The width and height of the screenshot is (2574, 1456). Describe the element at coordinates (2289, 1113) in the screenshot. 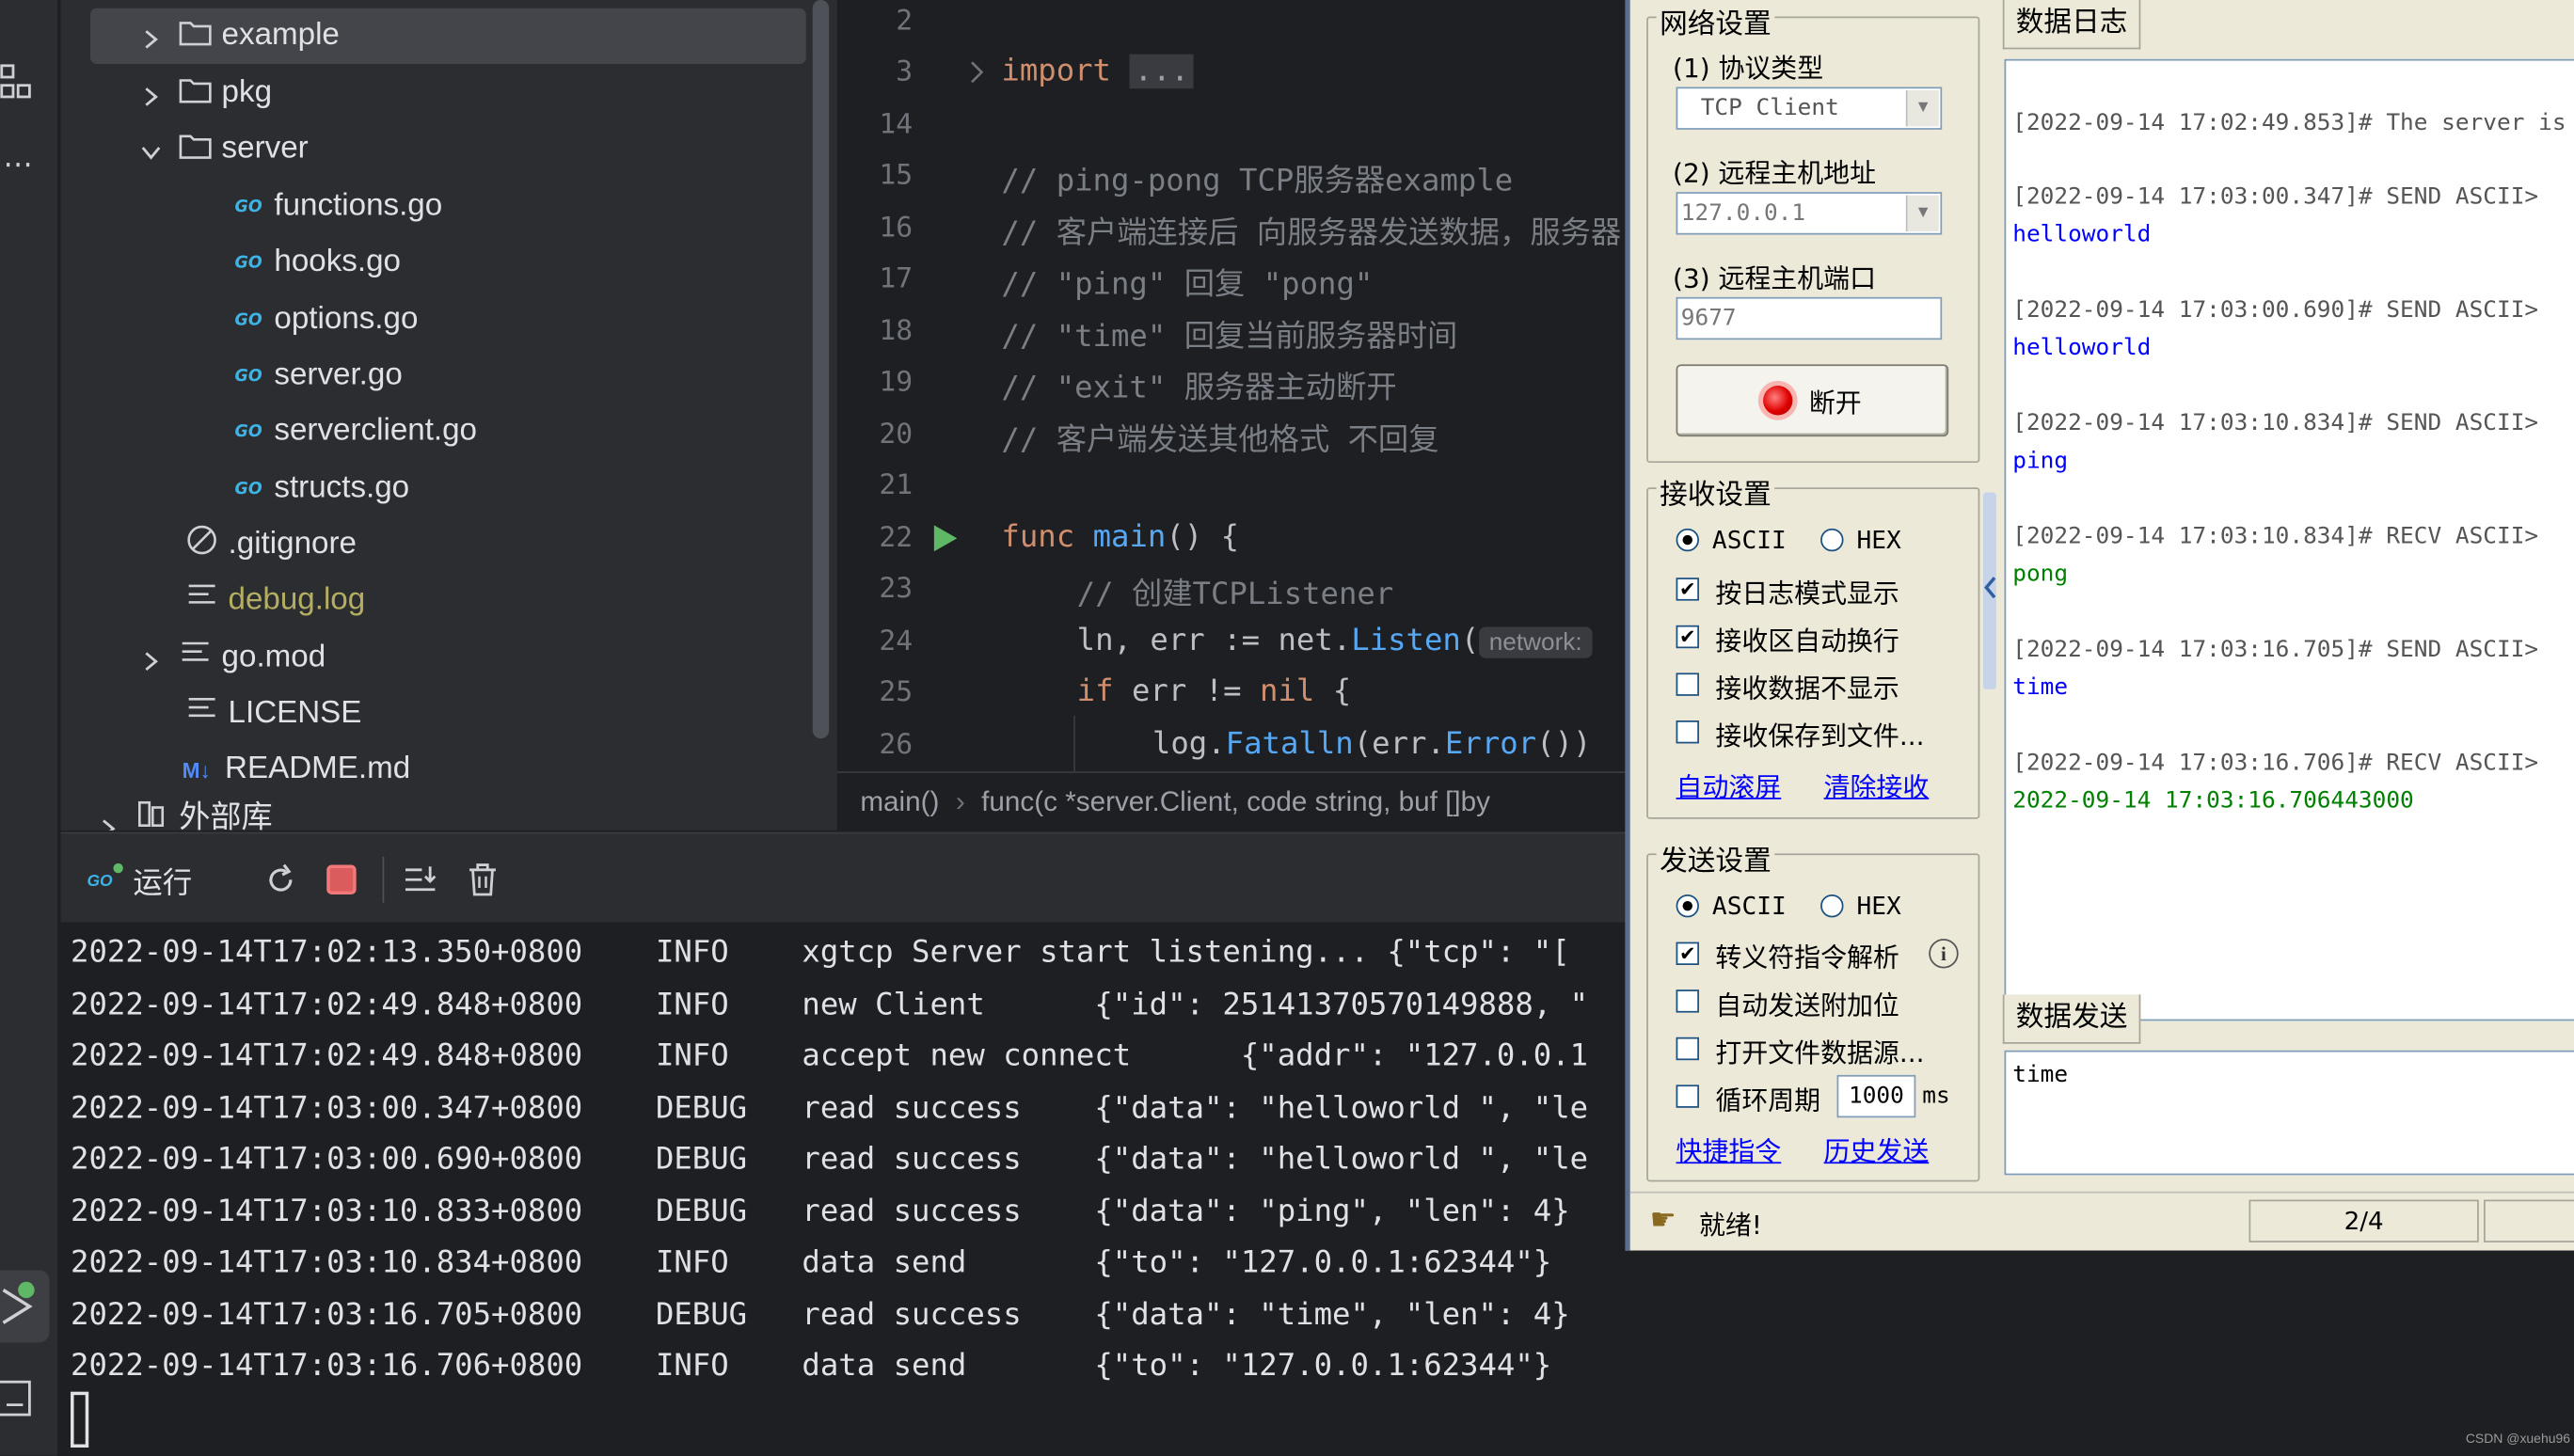

I see `send-textarea: time` at that location.